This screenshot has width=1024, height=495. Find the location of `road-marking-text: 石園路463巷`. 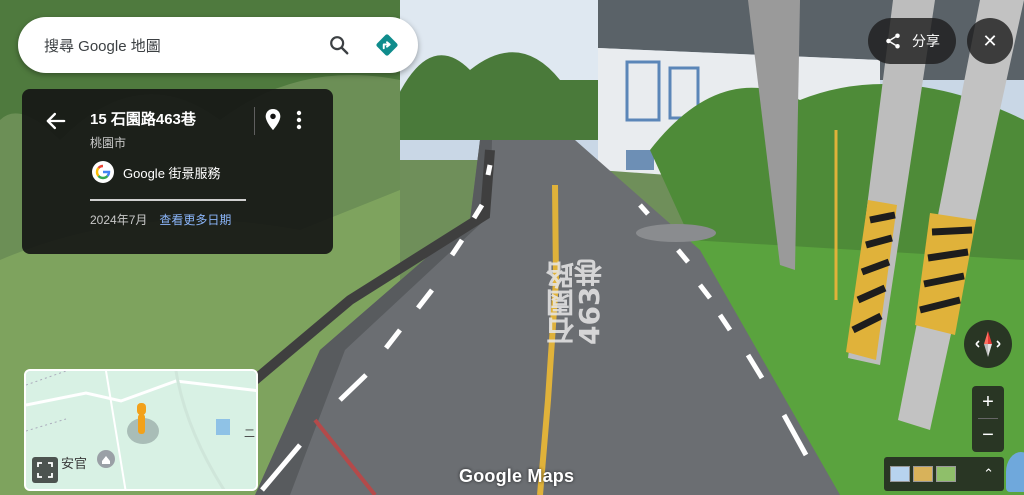

road-marking-text: 石園路463巷 is located at coordinates (575, 301).